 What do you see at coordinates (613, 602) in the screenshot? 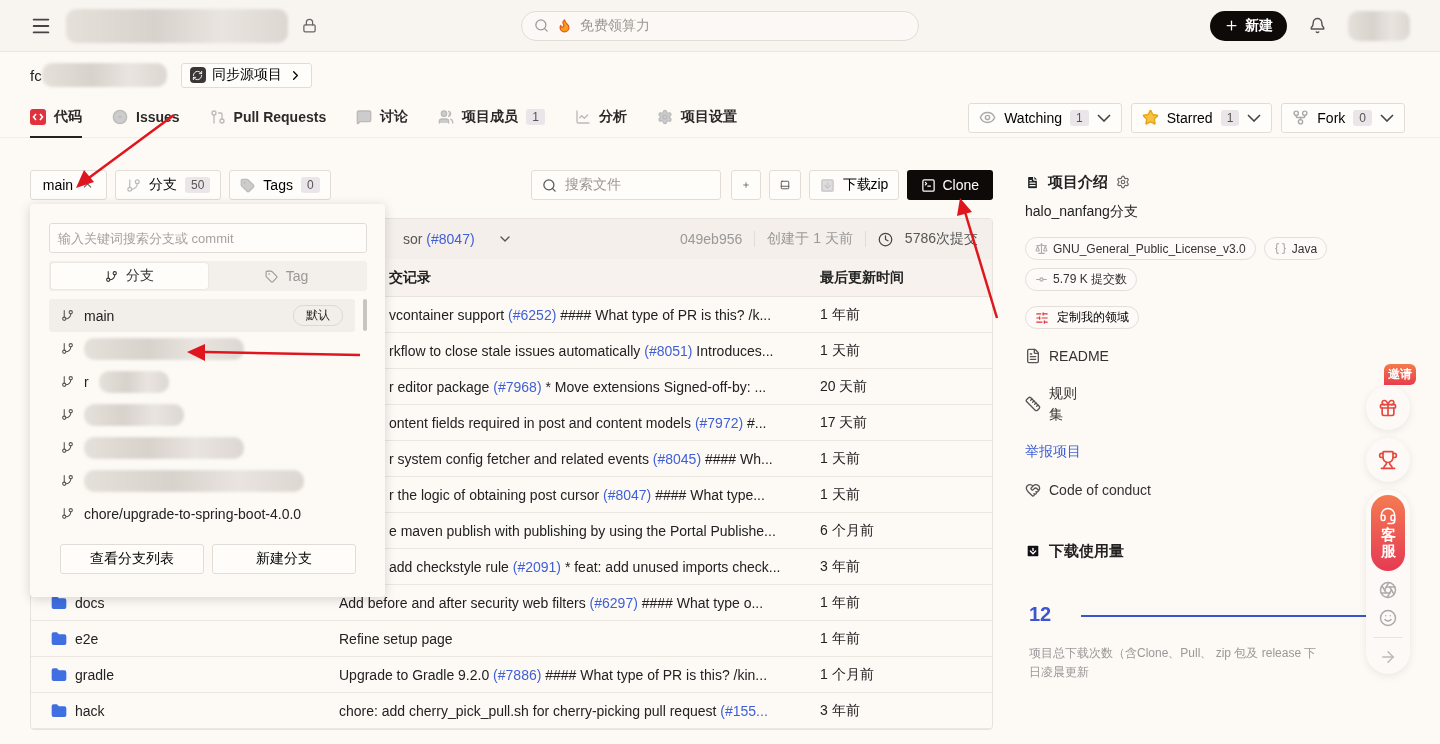
I see `pull-request-link: (#6297)` at bounding box center [613, 602].